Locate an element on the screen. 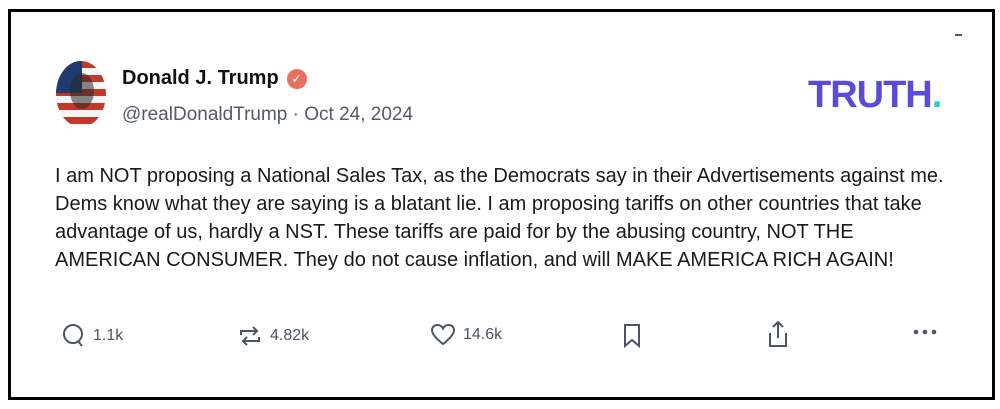  bookmark-button is located at coordinates (632, 336).